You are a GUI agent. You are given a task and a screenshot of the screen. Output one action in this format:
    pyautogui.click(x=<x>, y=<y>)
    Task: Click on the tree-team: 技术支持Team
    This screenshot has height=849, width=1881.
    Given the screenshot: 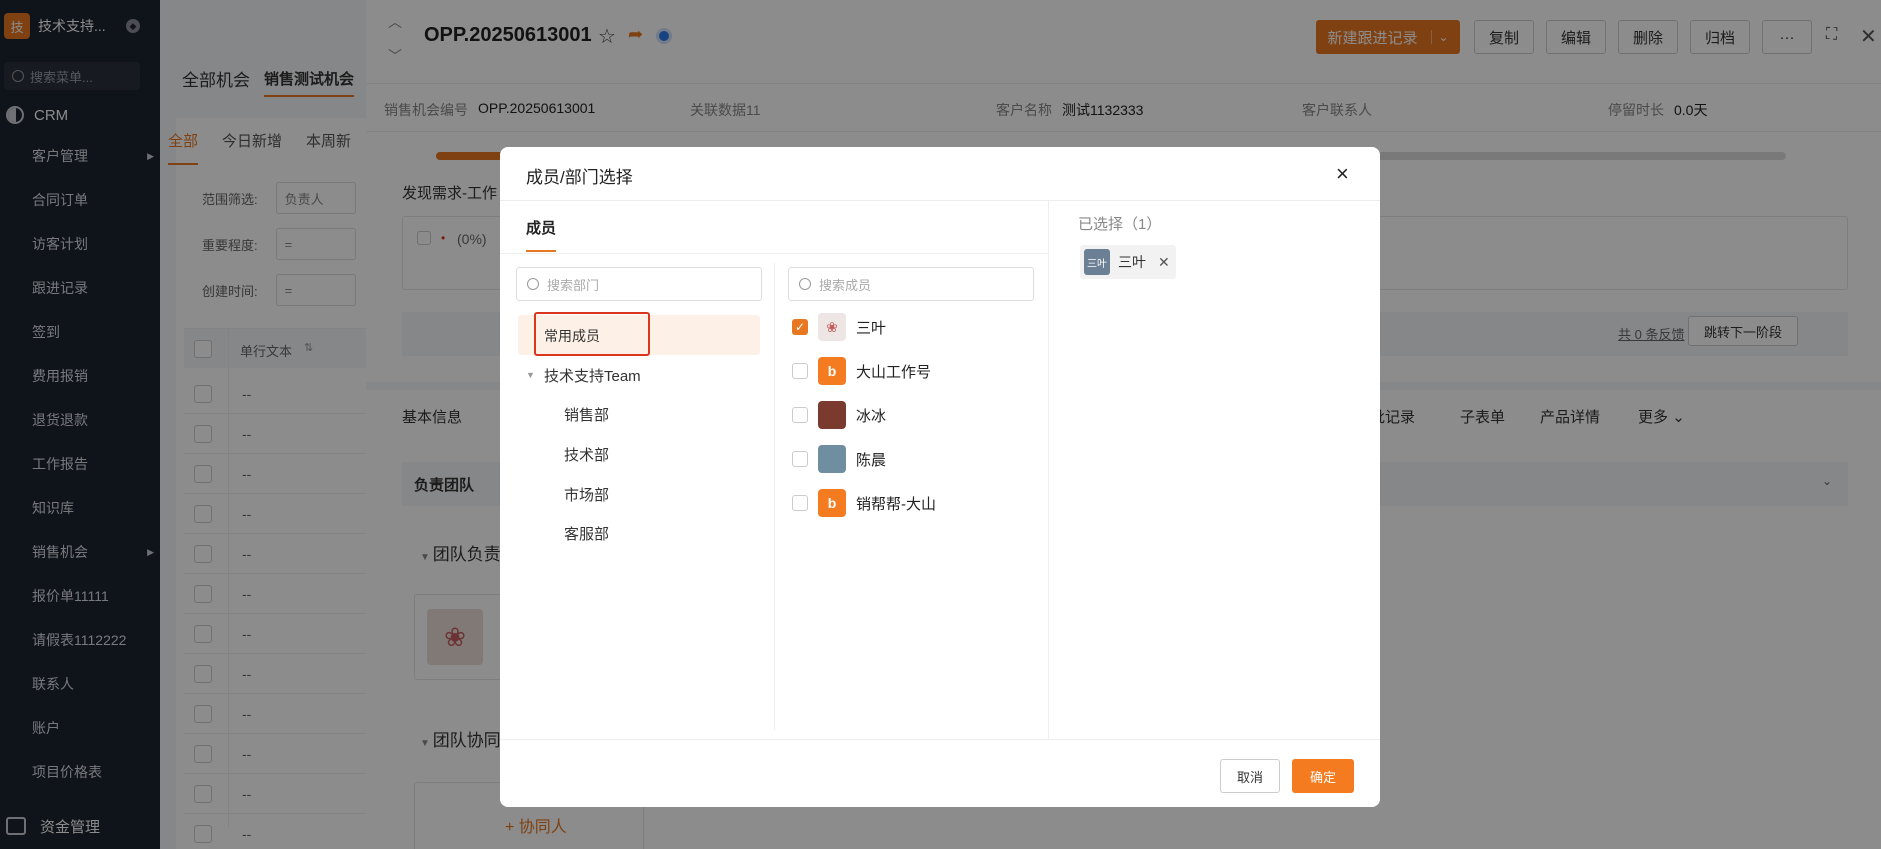 What is the action you would take?
    pyautogui.click(x=592, y=375)
    